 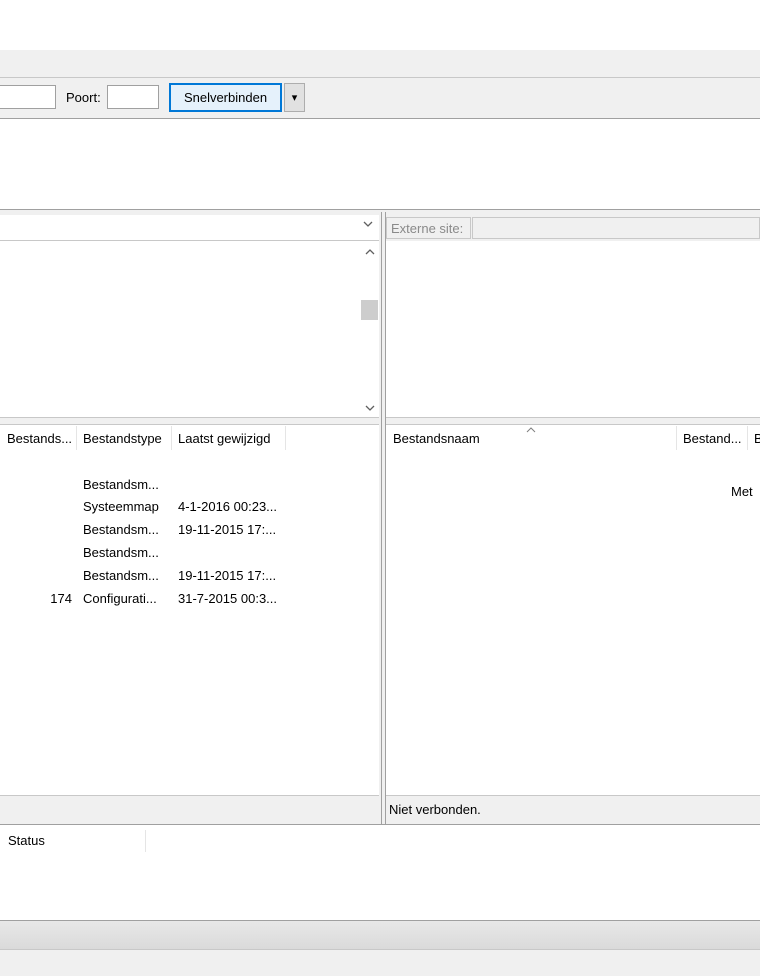 What do you see at coordinates (133, 97) in the screenshot?
I see `port-field` at bounding box center [133, 97].